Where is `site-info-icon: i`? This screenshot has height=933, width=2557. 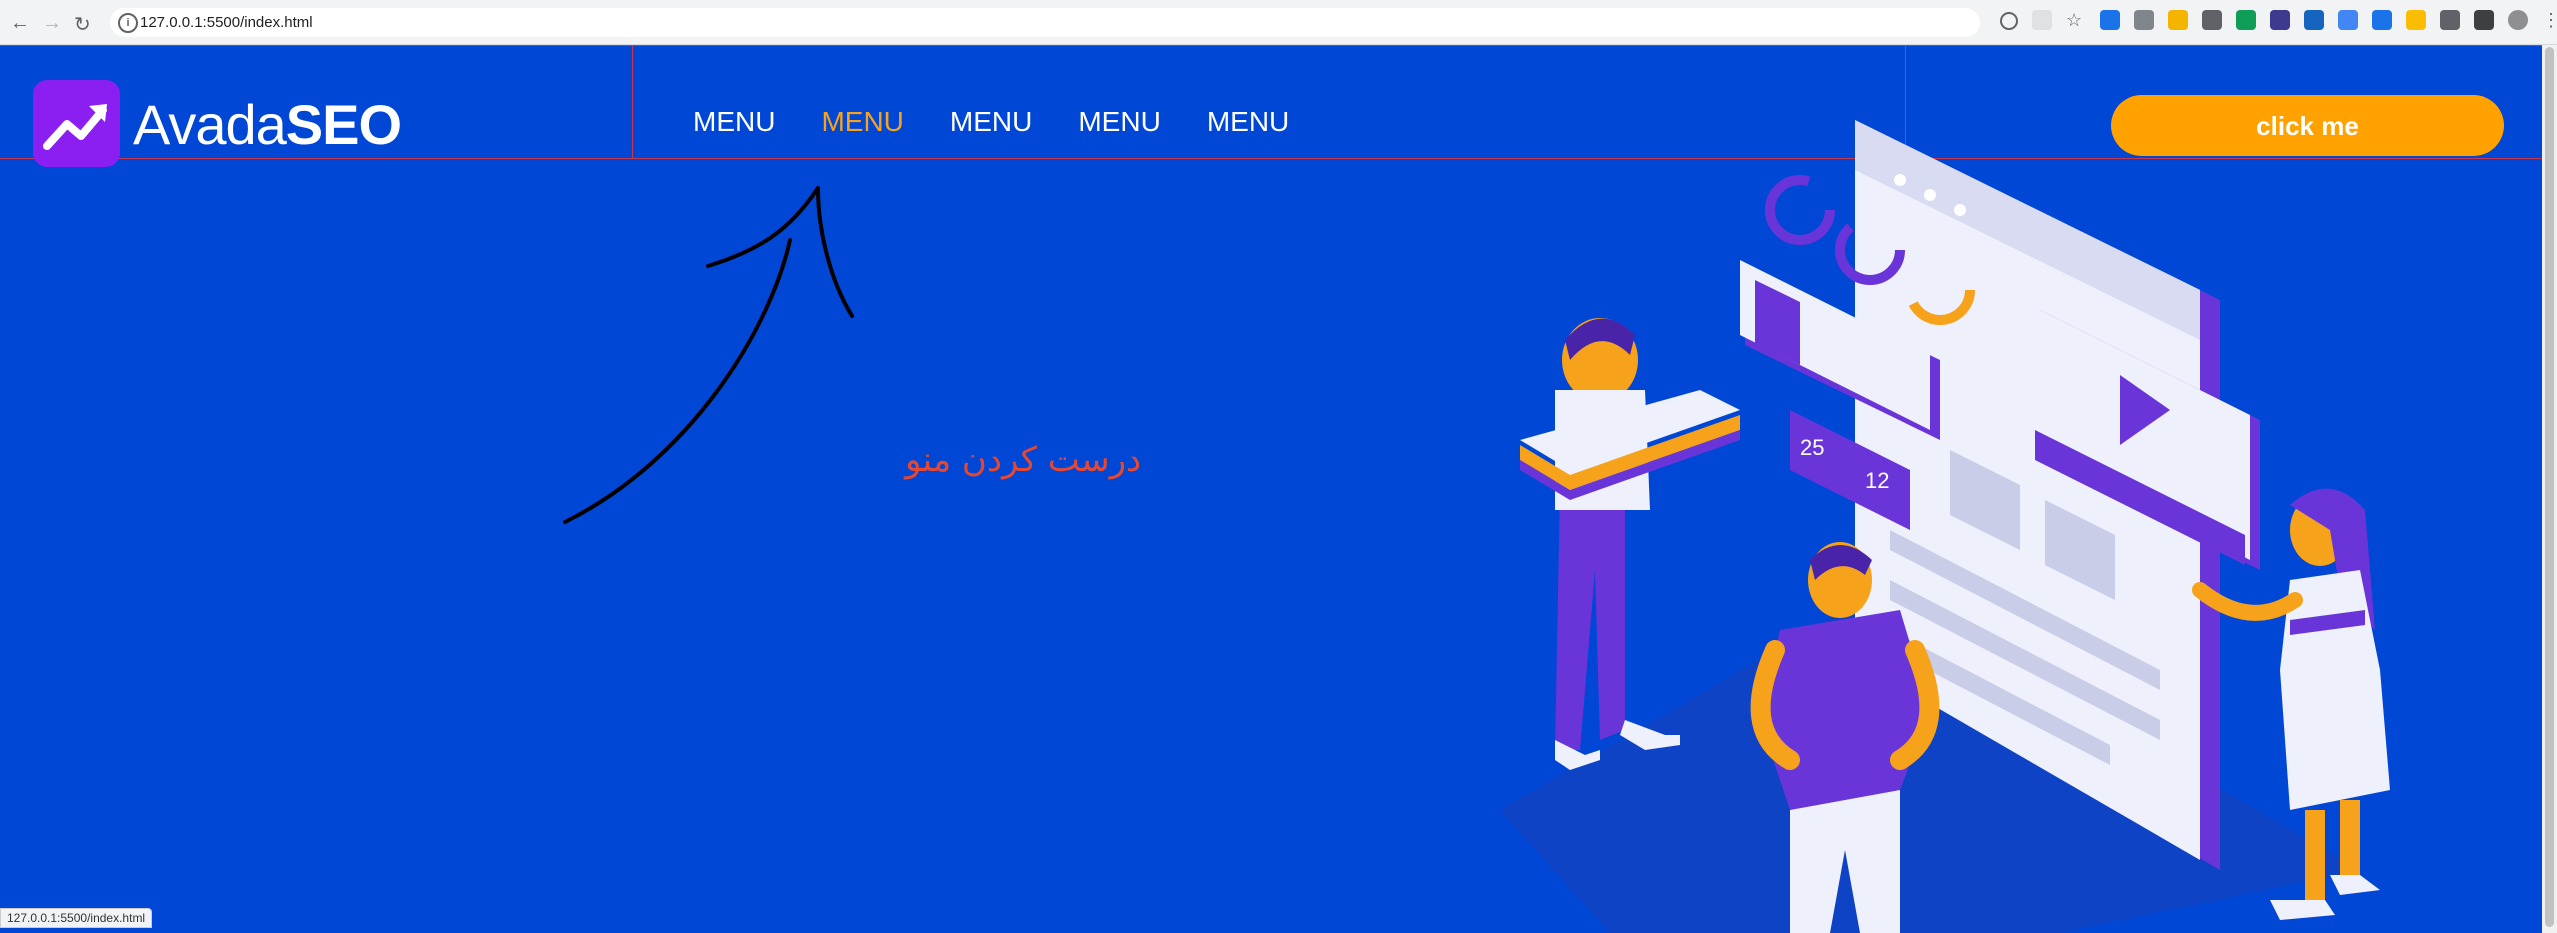 site-info-icon: i is located at coordinates (128, 23).